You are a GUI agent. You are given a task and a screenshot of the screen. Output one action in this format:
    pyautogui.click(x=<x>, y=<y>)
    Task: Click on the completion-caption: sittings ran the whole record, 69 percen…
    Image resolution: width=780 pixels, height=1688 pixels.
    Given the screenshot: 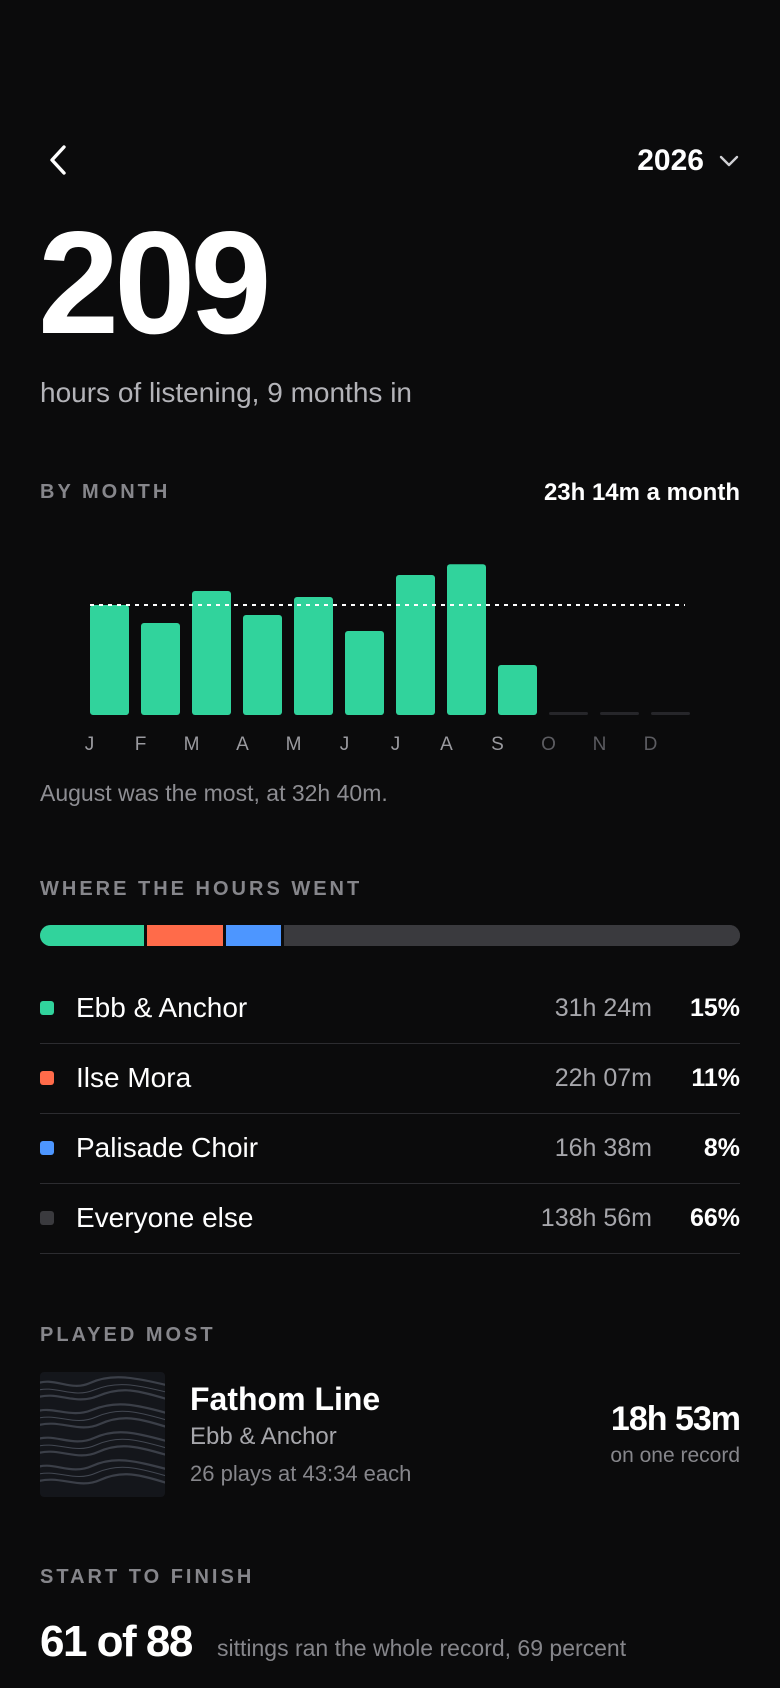 What is the action you would take?
    pyautogui.click(x=422, y=1648)
    